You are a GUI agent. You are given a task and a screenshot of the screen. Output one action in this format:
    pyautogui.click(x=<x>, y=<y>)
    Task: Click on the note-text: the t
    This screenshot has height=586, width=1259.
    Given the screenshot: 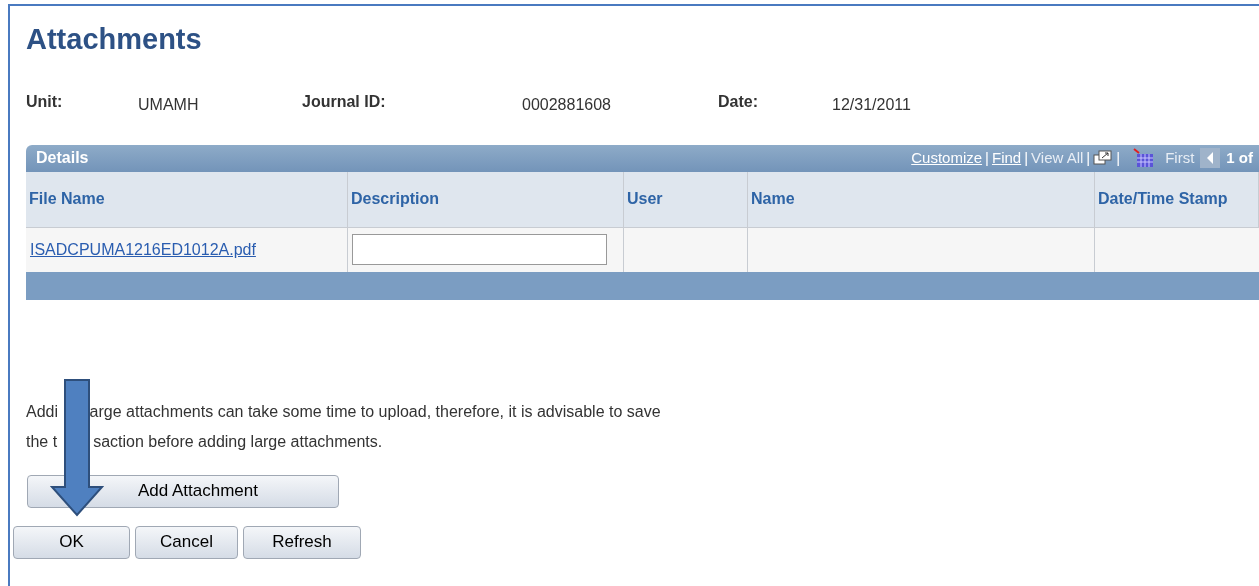 What is the action you would take?
    pyautogui.click(x=42, y=441)
    